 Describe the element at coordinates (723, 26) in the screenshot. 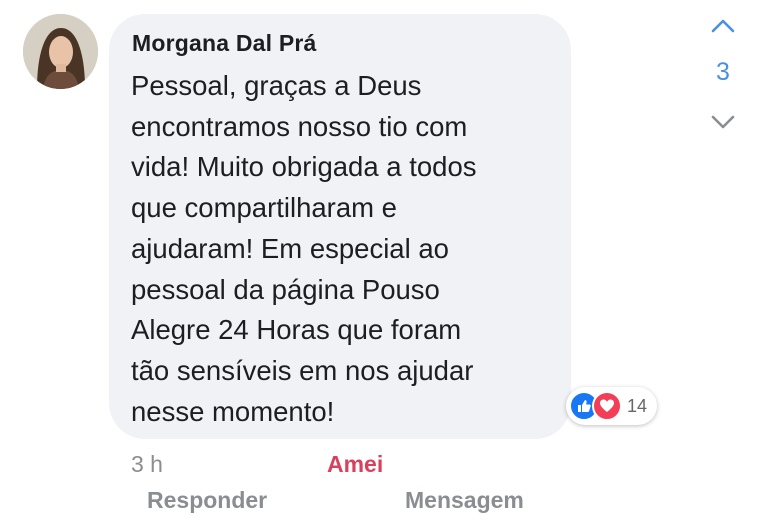

I see `chevron-up-icon` at that location.